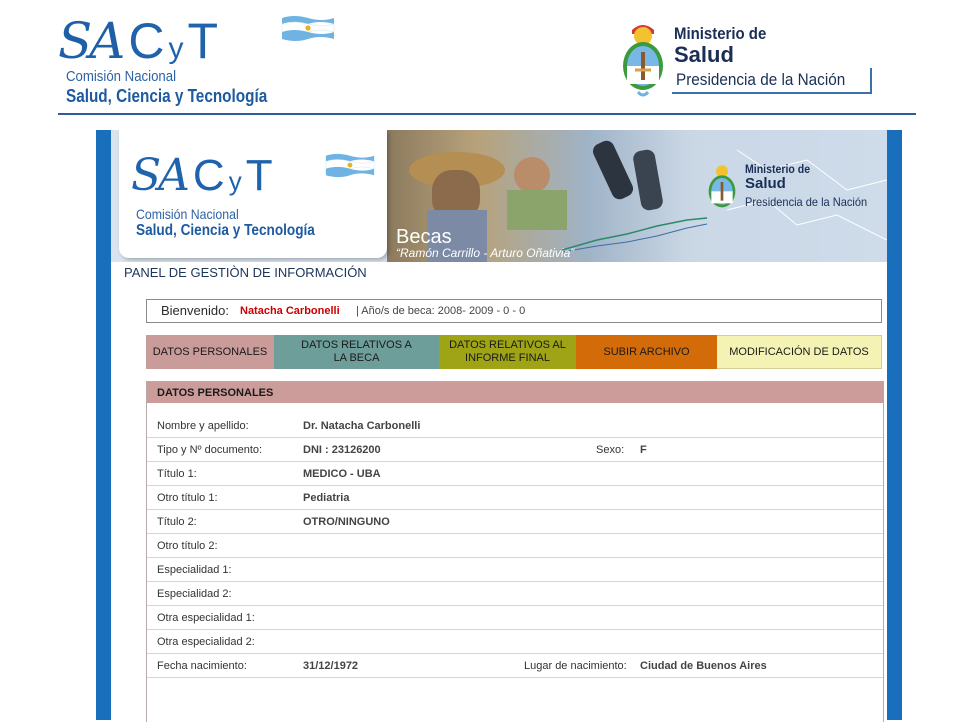  Describe the element at coordinates (176, 48) in the screenshot. I see `sacyt-logo-y: y` at that location.